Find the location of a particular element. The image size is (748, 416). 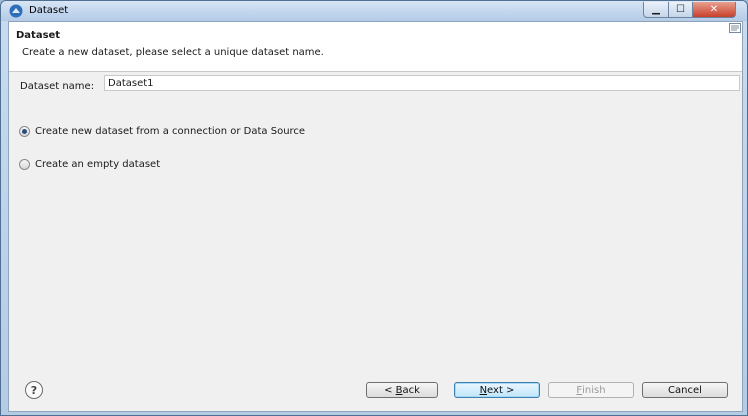

next-button: Next > is located at coordinates (497, 390).